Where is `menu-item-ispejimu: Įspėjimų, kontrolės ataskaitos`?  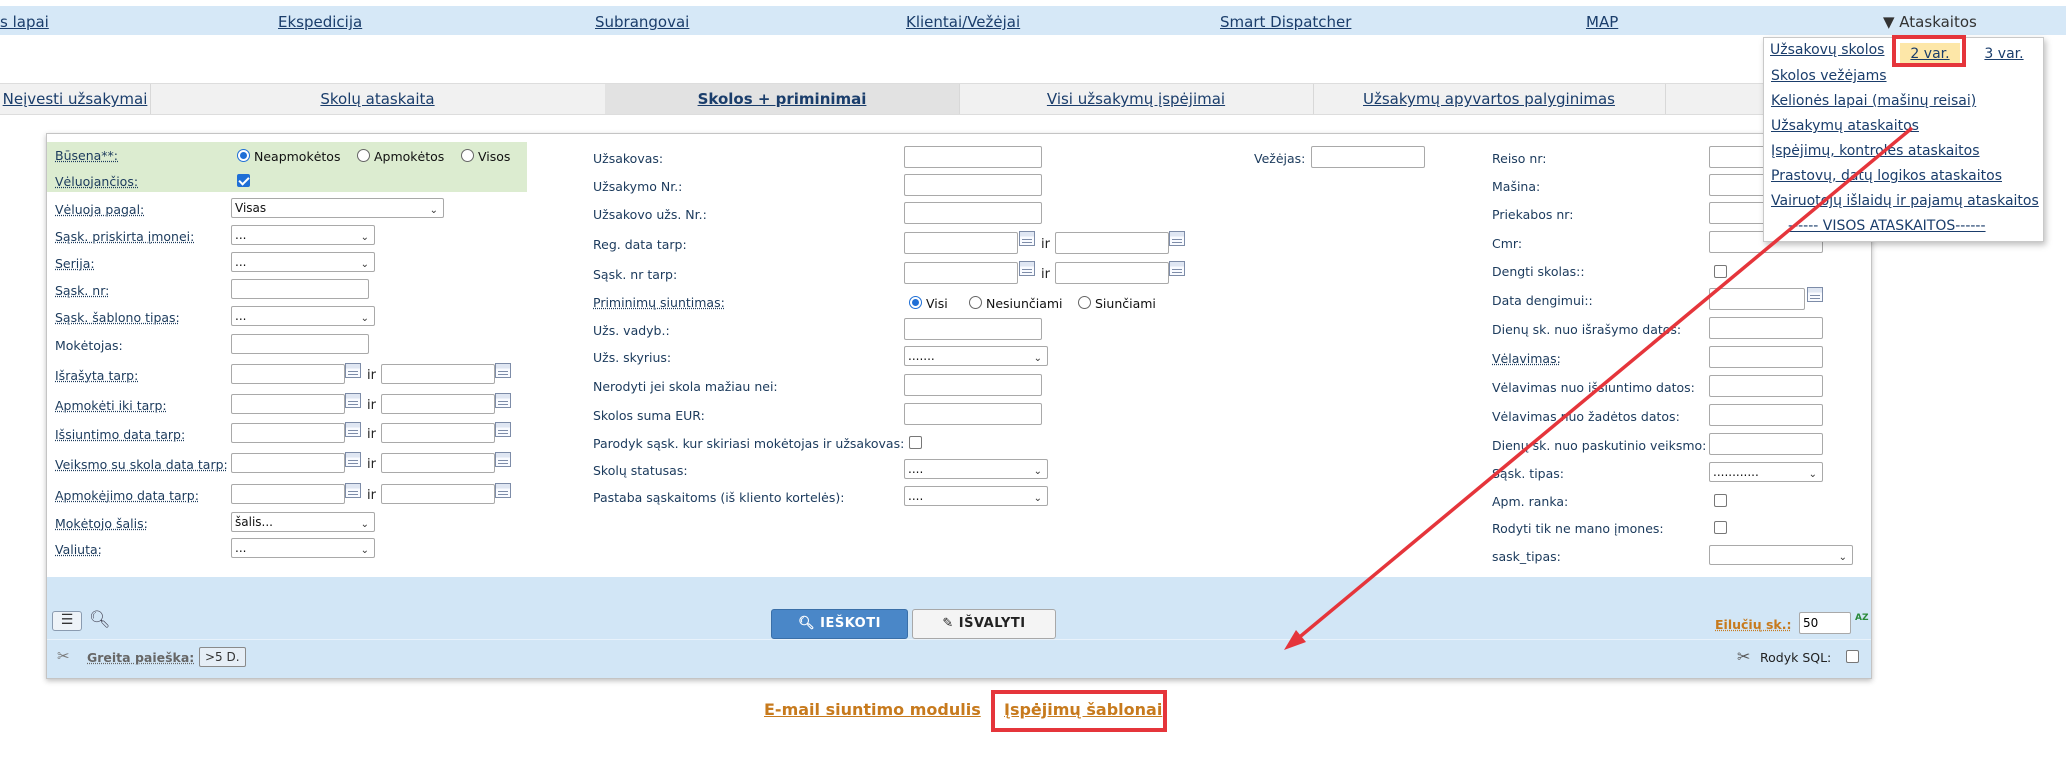 menu-item-ispejimu: Įspėjimų, kontrolės ataskaitos is located at coordinates (1875, 151).